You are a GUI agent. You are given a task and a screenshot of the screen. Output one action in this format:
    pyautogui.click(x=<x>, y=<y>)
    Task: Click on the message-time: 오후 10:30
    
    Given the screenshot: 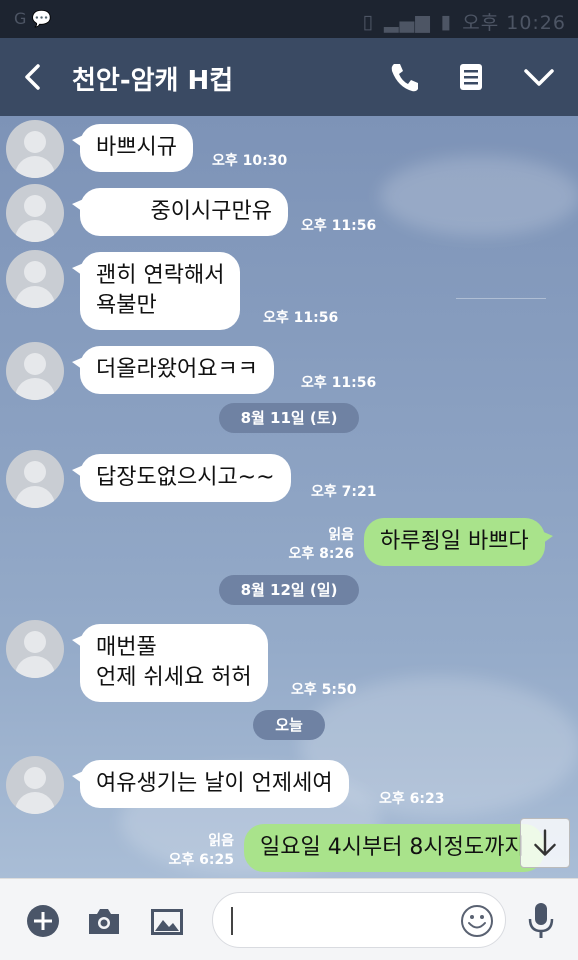 What is the action you would take?
    pyautogui.click(x=250, y=161)
    